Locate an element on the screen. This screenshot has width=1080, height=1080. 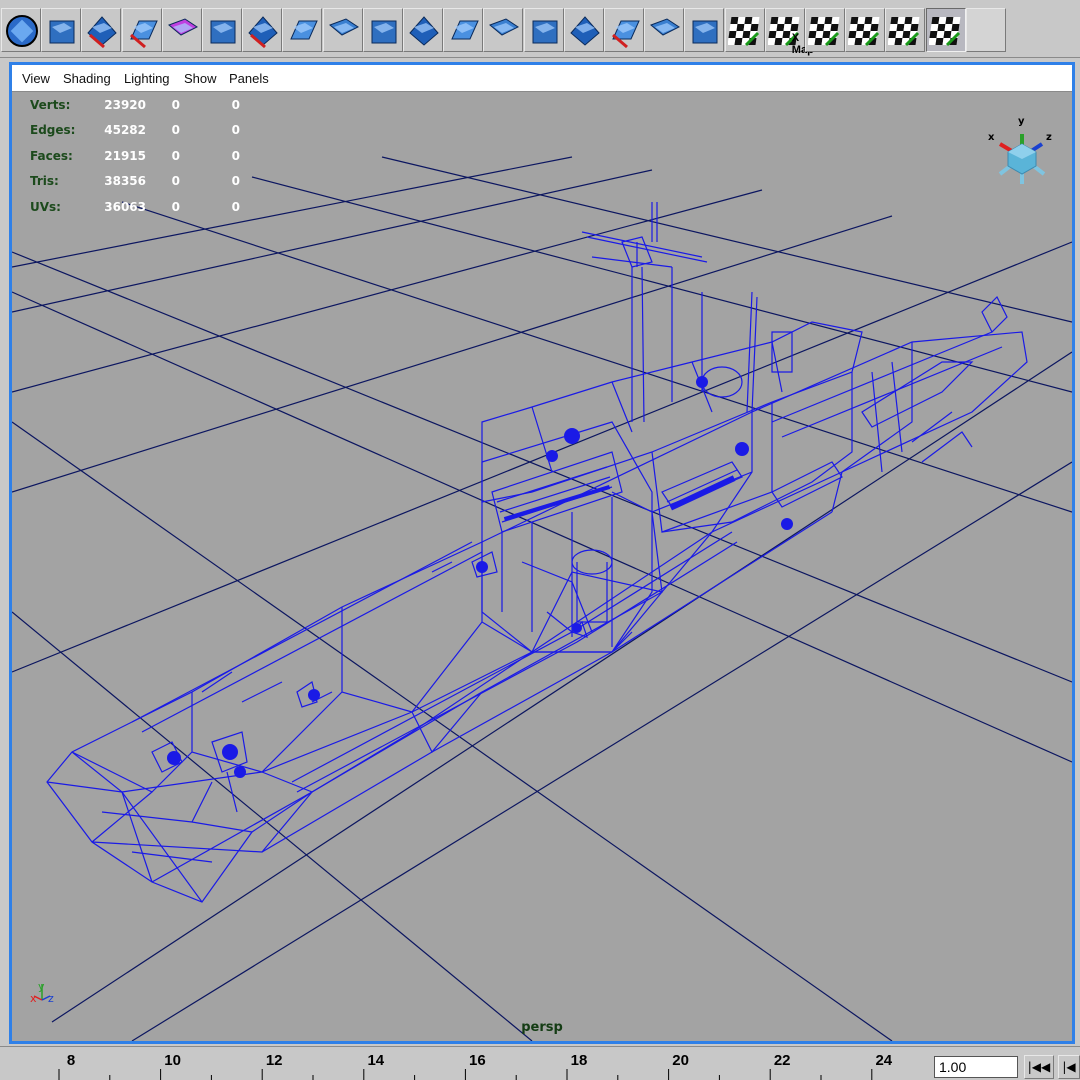
selection-mask-icon is located at coordinates (22, 31).